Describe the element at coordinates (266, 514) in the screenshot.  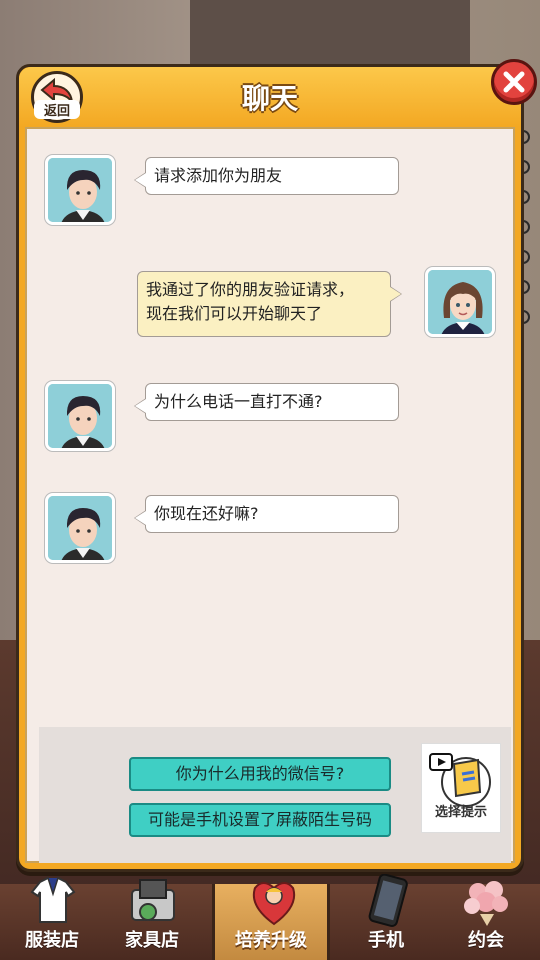
I see `message-bubble: 你现在还好嘛?` at that location.